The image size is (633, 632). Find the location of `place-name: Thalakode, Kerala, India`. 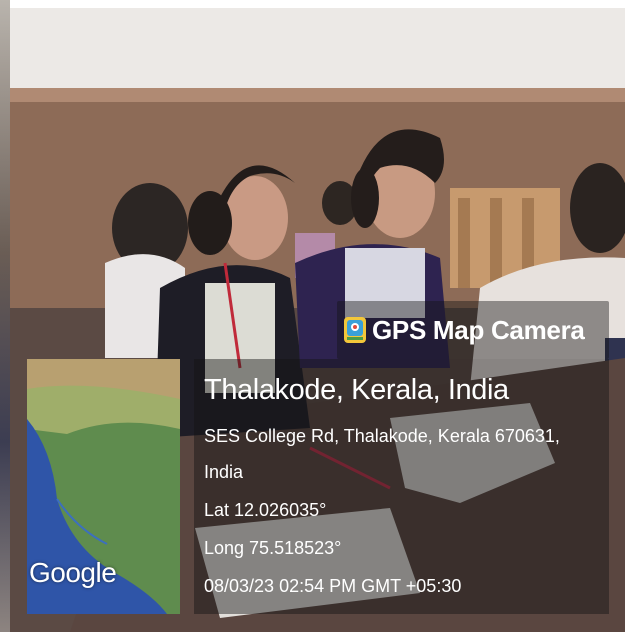

place-name: Thalakode, Kerala, India is located at coordinates (356, 390).